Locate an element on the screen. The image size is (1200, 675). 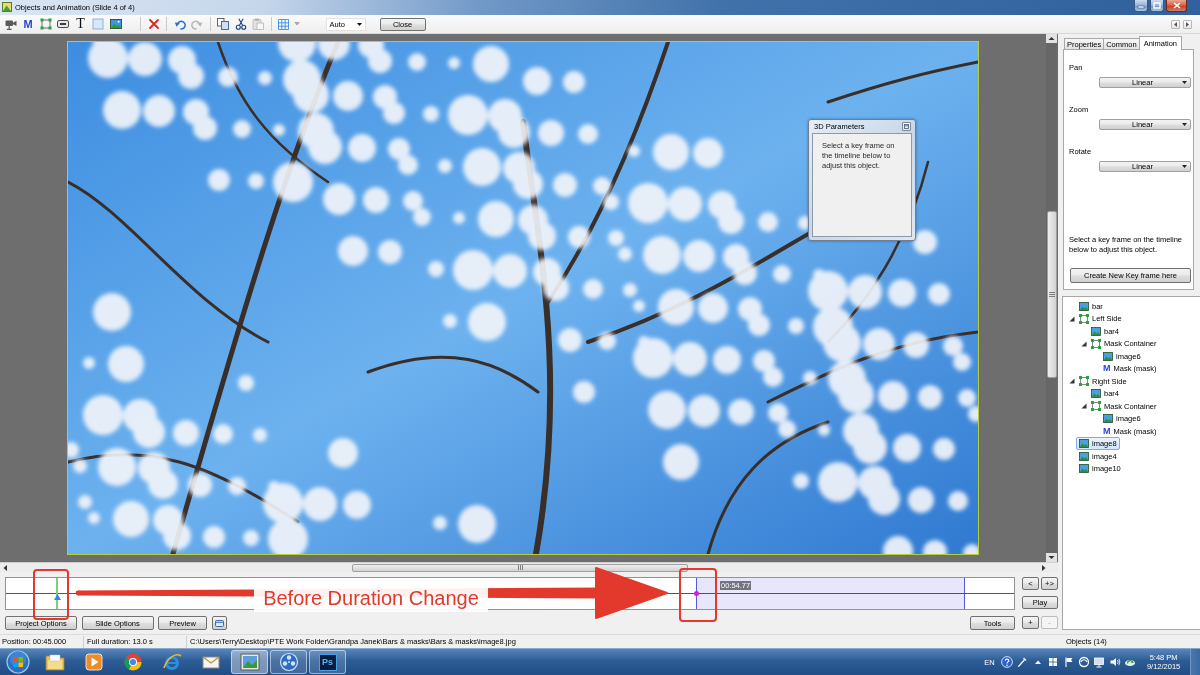
monitor-icon is located at coordinates (1099, 662).